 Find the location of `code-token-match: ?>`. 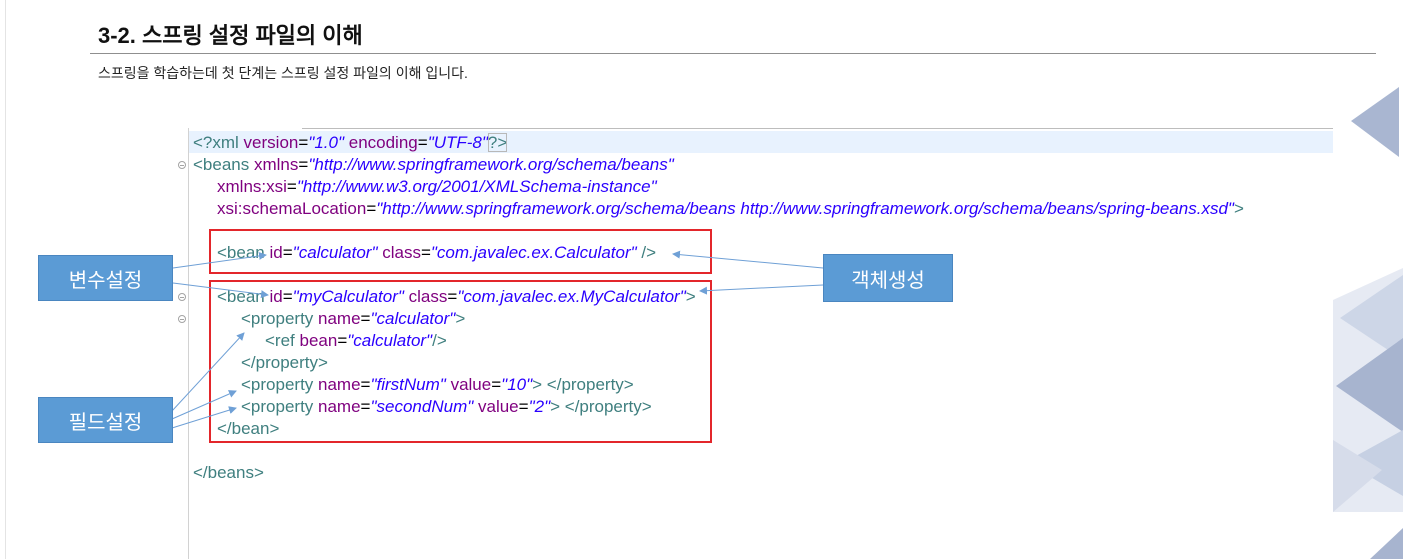

code-token-match: ?> is located at coordinates (497, 142).